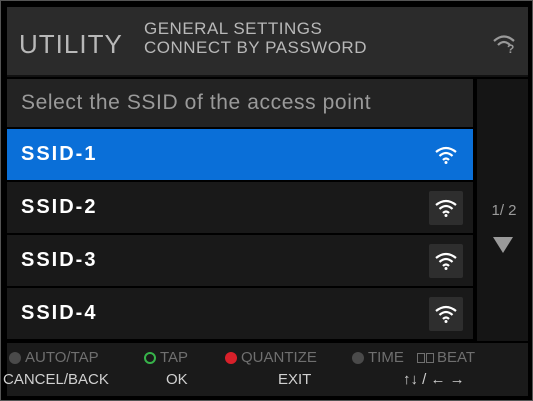 This screenshot has height=401, width=533. What do you see at coordinates (434, 379) in the screenshot?
I see `key-navigation: ↑↓ / ← →` at bounding box center [434, 379].